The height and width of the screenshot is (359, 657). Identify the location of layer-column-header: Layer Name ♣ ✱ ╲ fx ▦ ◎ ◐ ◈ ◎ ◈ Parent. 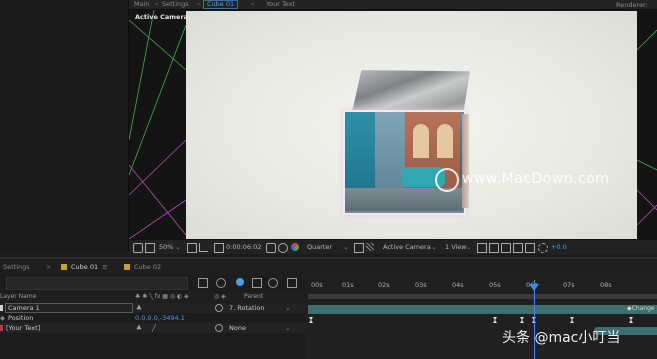
(152, 297).